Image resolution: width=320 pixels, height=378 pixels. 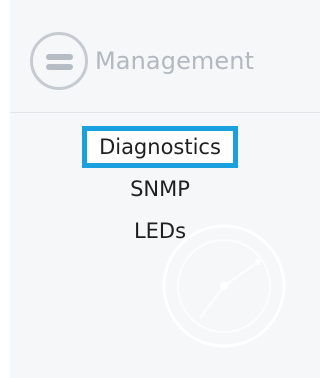 What do you see at coordinates (160, 147) in the screenshot?
I see `menu-item-diagnostics: Diagnostics` at bounding box center [160, 147].